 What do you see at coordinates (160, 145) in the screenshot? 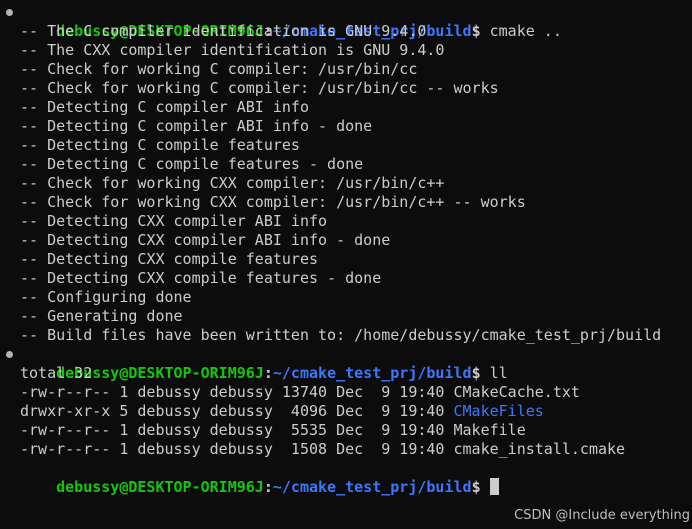
I see `output-line: -- Detecting C compile features` at bounding box center [160, 145].